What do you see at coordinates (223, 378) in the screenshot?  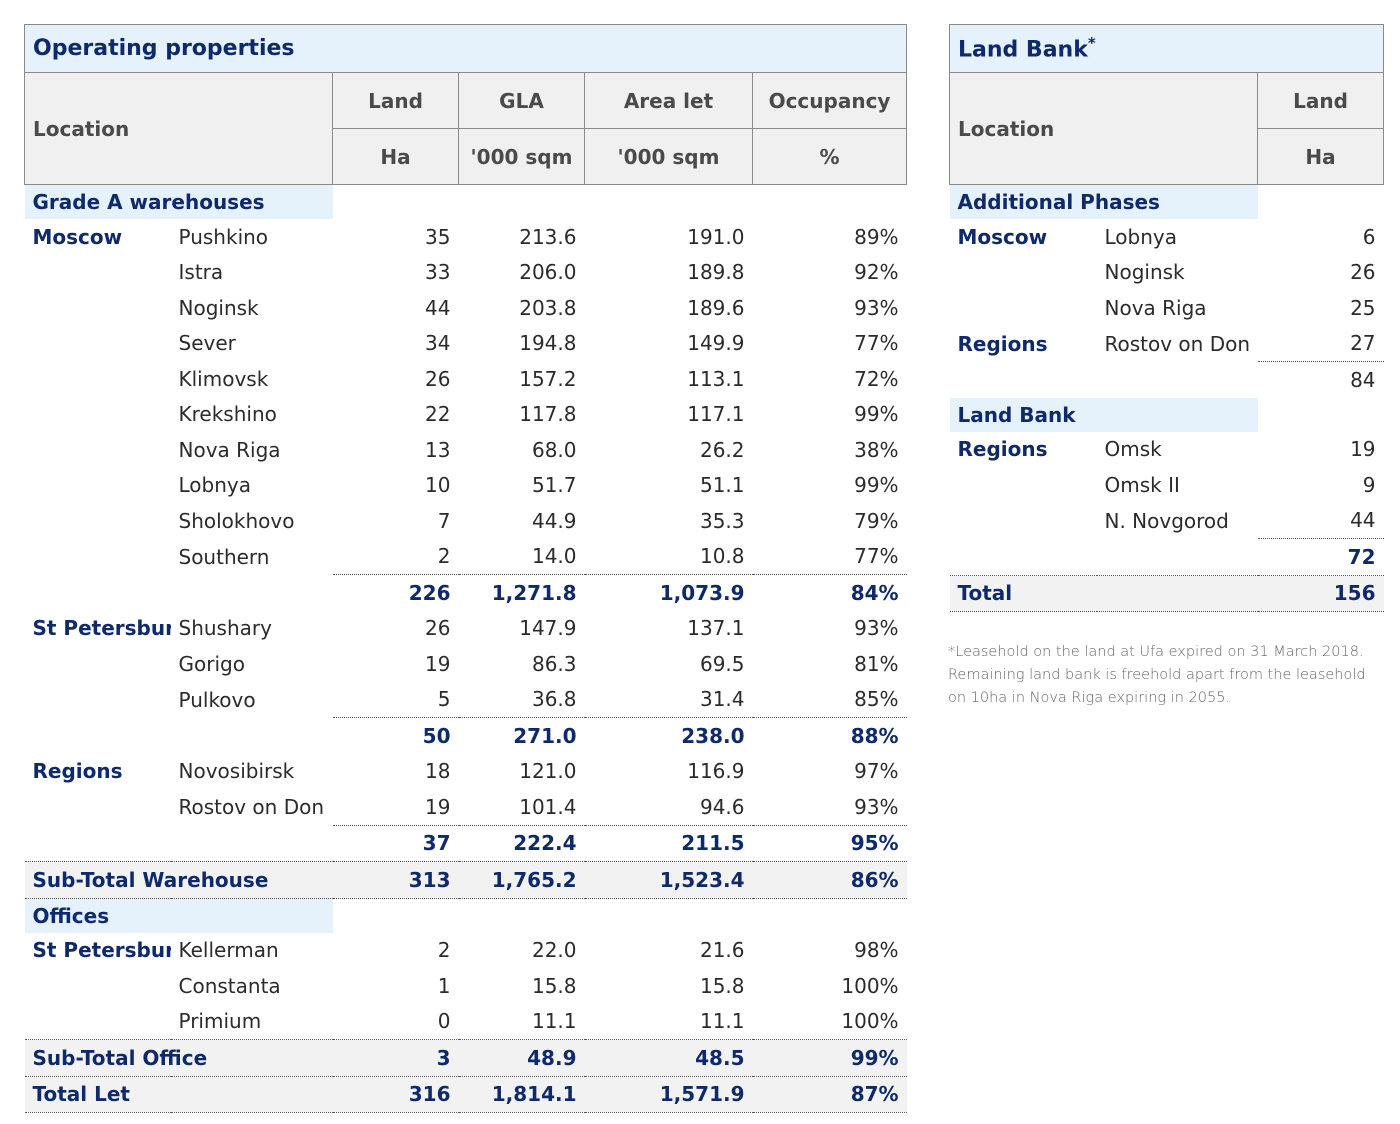 I see `property-name: Klimovsk` at bounding box center [223, 378].